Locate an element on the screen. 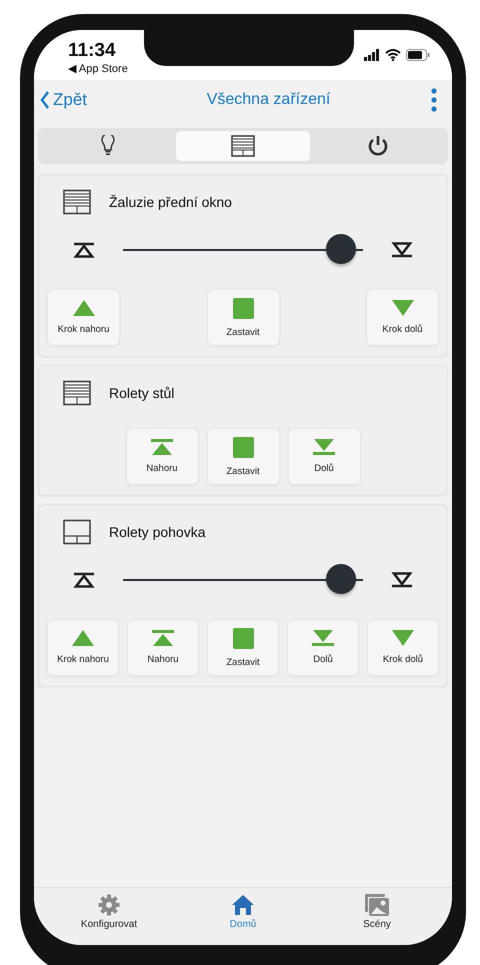 This screenshot has height=965, width=480. back-to-app-link: ◀ App Store is located at coordinates (98, 68).